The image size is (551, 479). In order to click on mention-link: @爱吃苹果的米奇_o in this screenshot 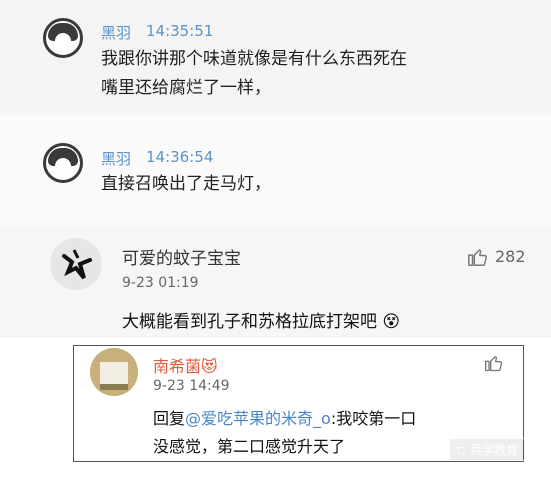, I will do `click(258, 418)`.